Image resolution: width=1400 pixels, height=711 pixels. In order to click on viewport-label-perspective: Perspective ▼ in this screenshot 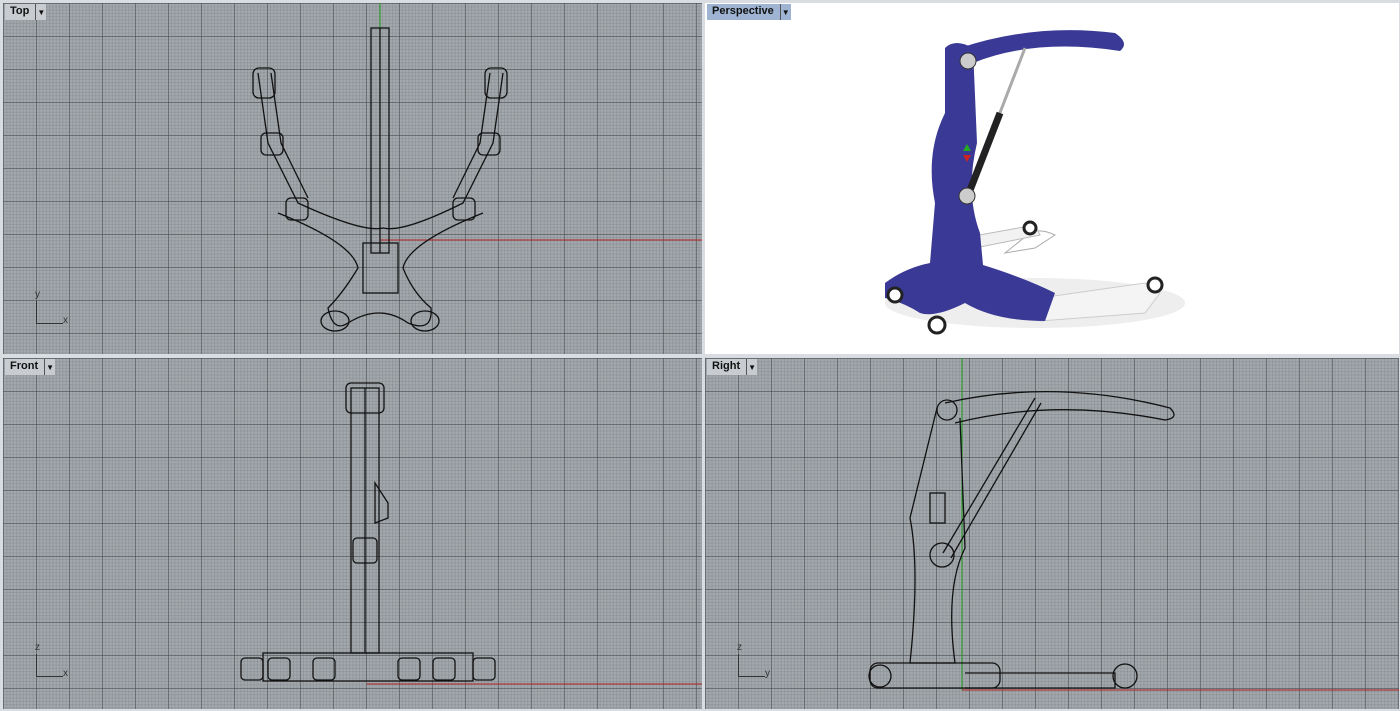, I will do `click(749, 12)`.